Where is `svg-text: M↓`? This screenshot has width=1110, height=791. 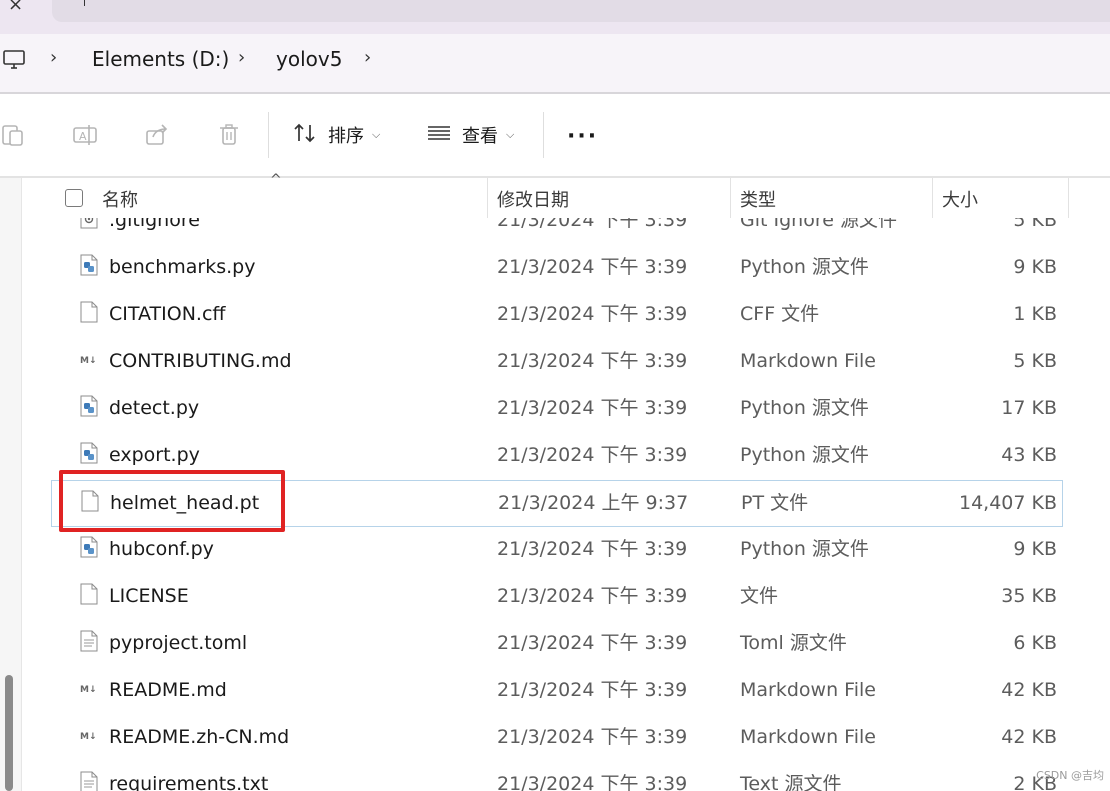
svg-text: M↓ is located at coordinates (88, 361).